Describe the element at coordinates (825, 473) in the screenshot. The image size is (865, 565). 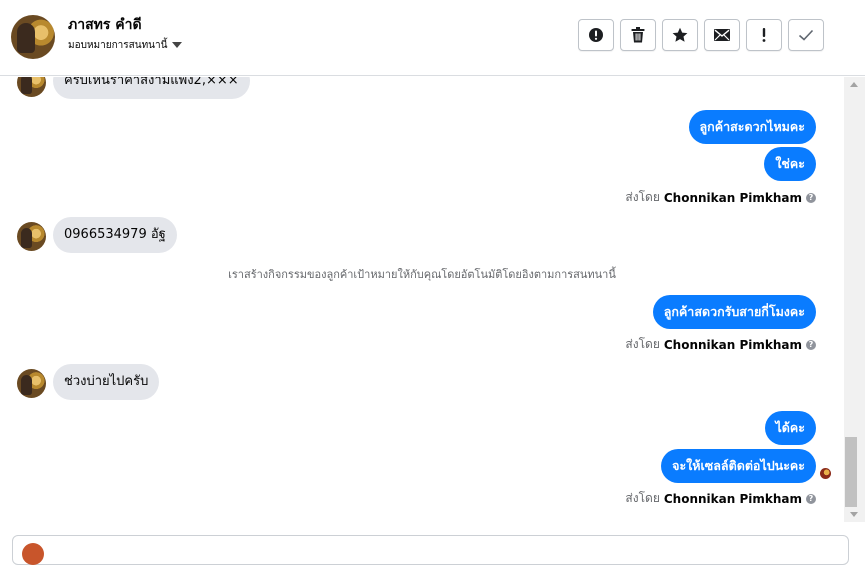
I see `seen-avatar-icon` at that location.